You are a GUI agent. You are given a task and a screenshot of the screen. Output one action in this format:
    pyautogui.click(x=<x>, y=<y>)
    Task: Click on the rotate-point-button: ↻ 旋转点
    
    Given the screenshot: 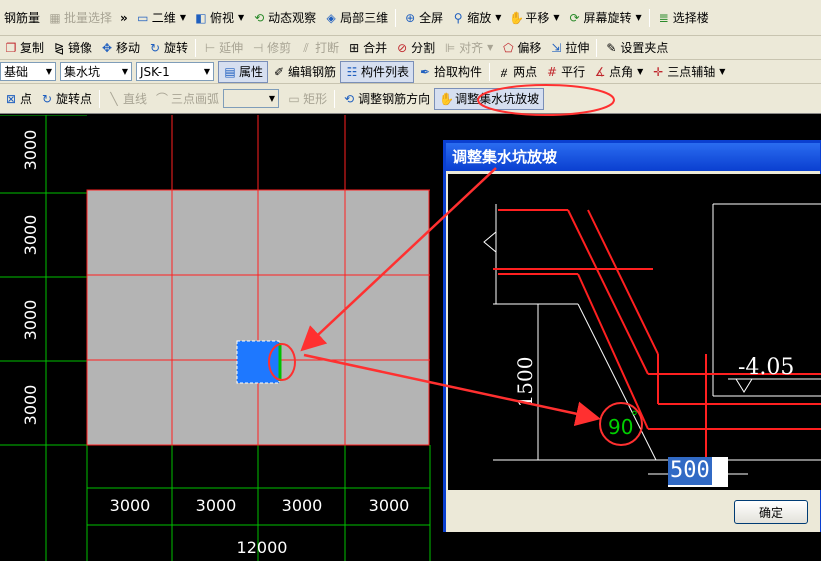 What is the action you would take?
    pyautogui.click(x=66, y=99)
    